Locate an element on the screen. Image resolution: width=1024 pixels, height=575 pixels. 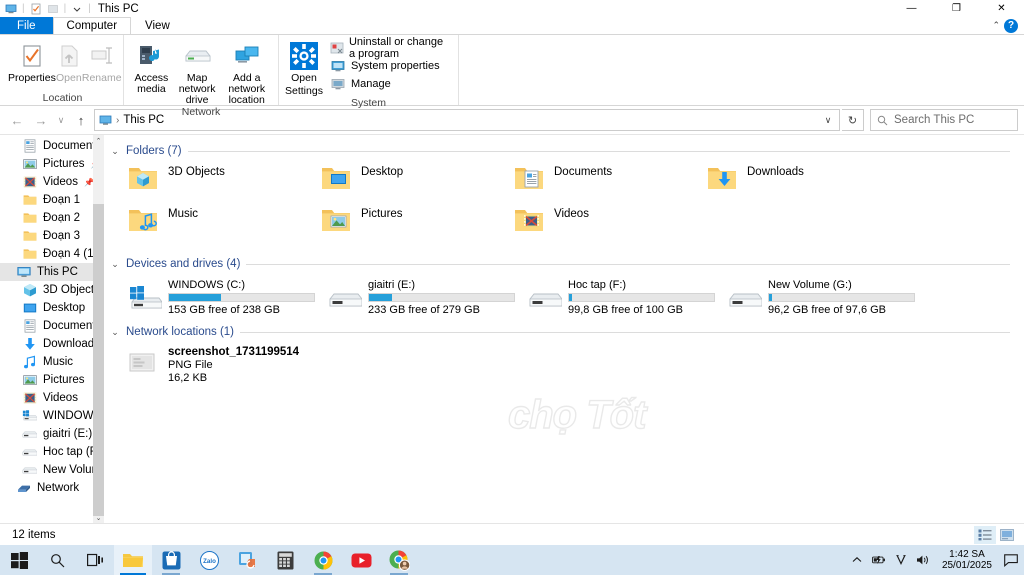
sidebar-item-3d-objects: 3D Objects is located at coordinates (52, 290).